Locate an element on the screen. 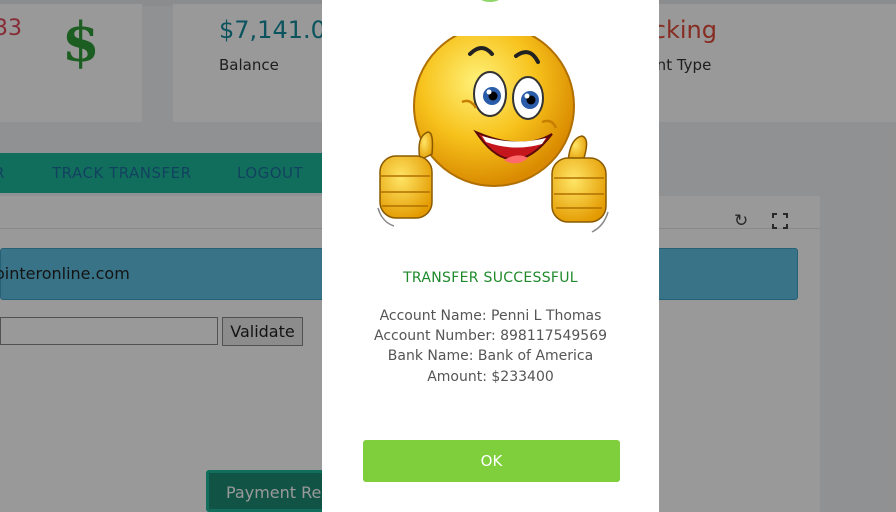 The width and height of the screenshot is (896, 512). success-ring-icon is located at coordinates (490, 1).